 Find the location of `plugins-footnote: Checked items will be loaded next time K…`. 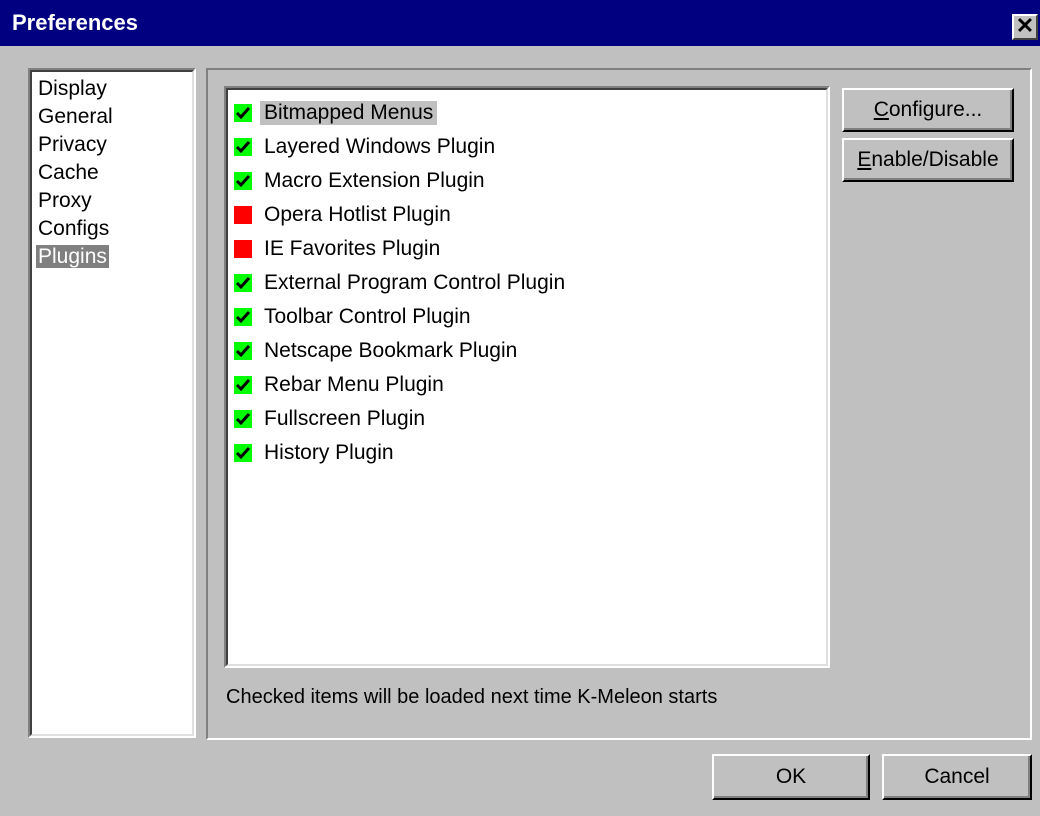

plugins-footnote: Checked items will be loaded next time K… is located at coordinates (472, 697).